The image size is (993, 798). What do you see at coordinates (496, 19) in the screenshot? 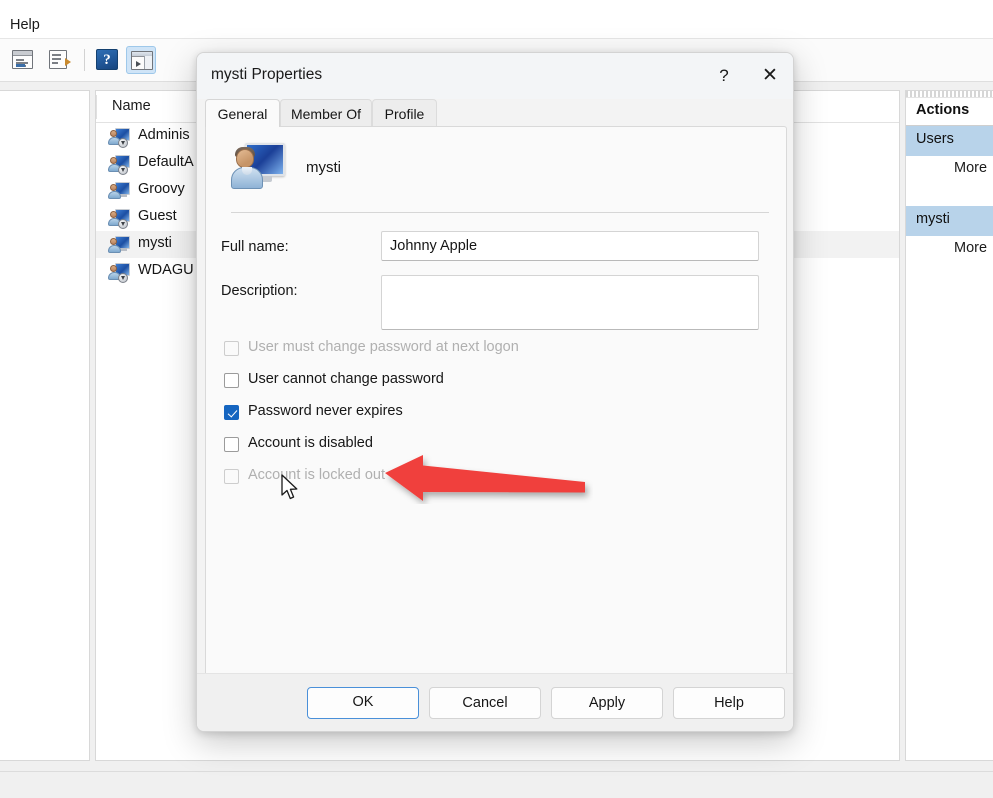
I see `menu-bar: Help` at bounding box center [496, 19].